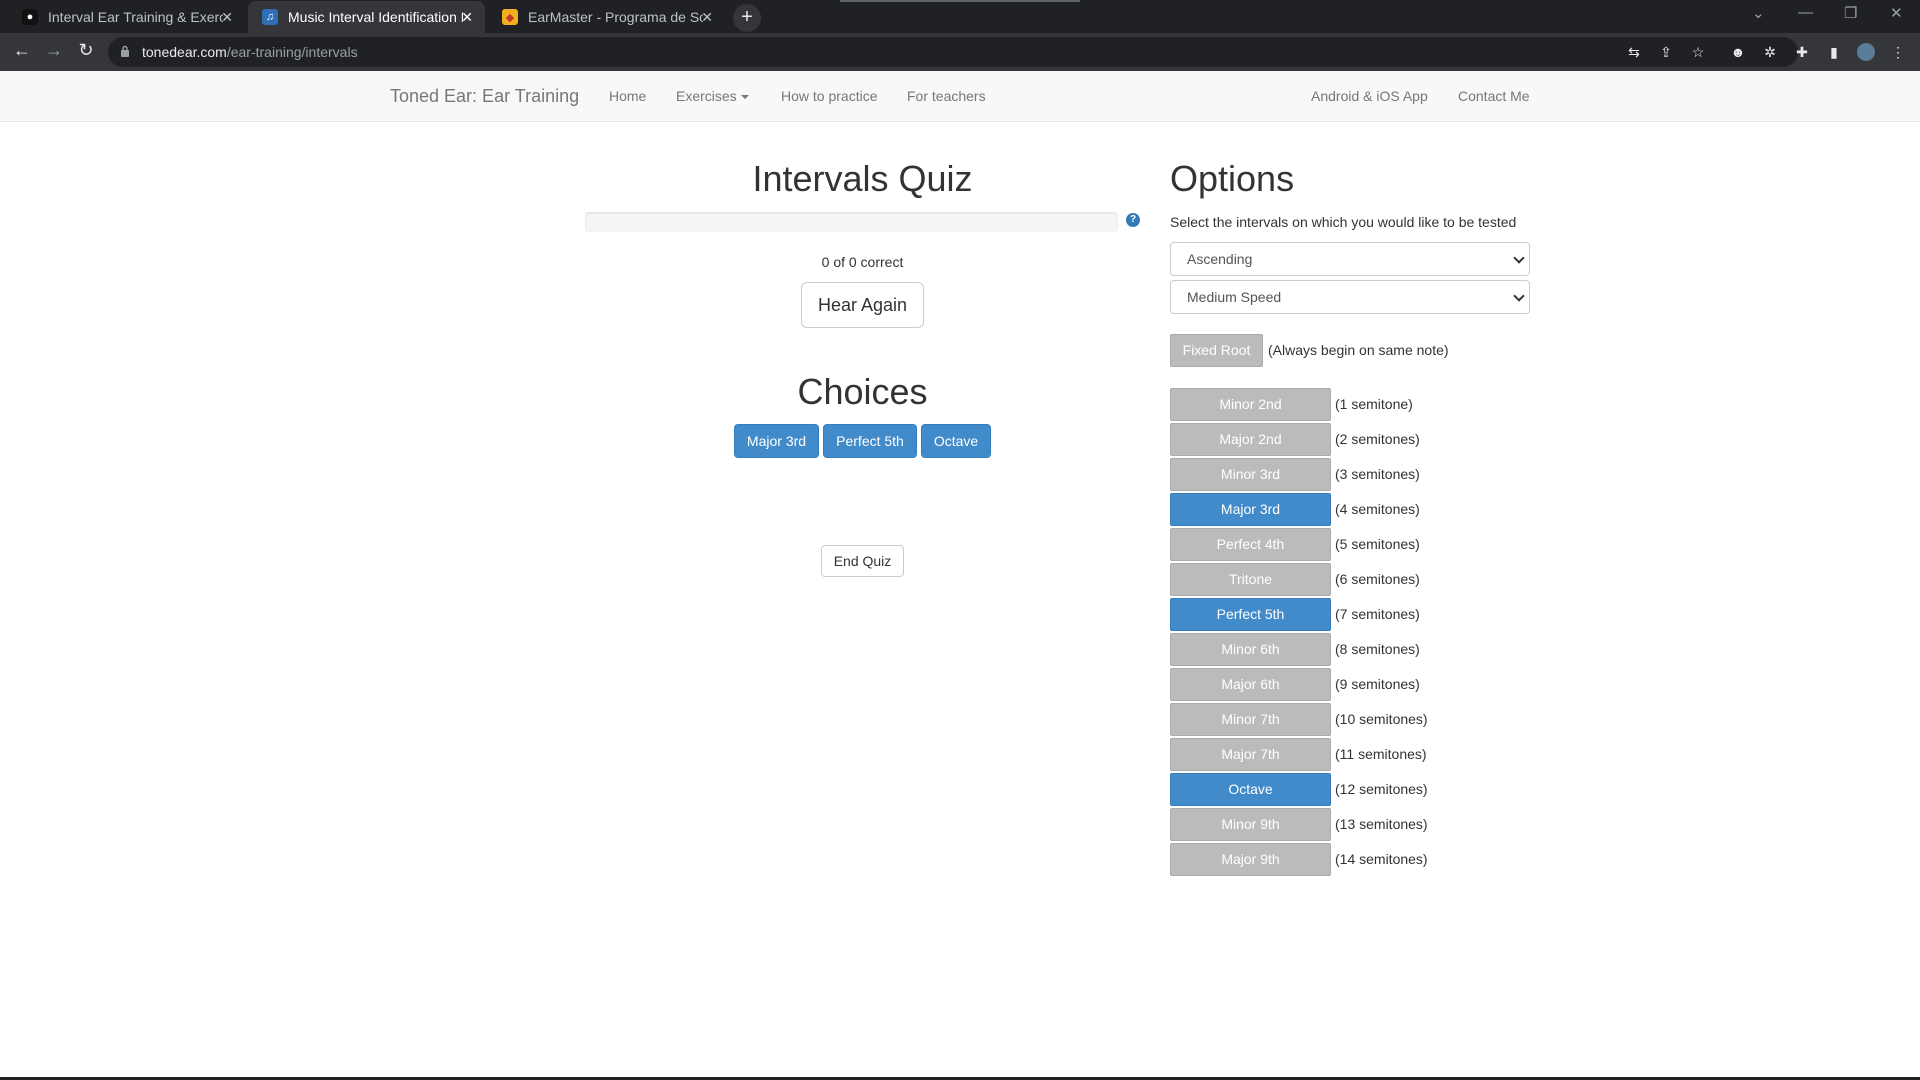 The height and width of the screenshot is (1080, 1920). I want to click on browser-tab-3: ◆ EarMaster - Programa de Solfeo ✕, so click(606, 17).